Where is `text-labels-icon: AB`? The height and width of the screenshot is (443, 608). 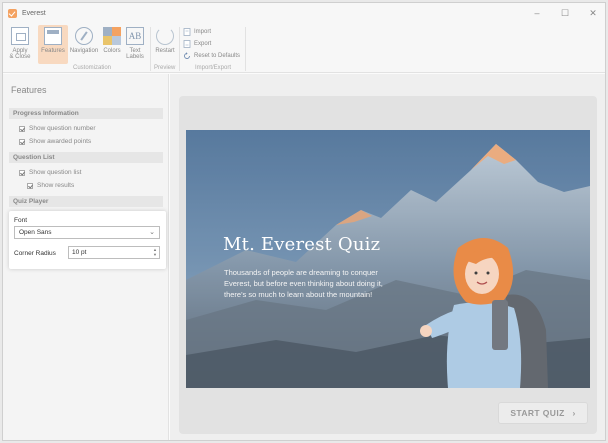 text-labels-icon: AB is located at coordinates (135, 36).